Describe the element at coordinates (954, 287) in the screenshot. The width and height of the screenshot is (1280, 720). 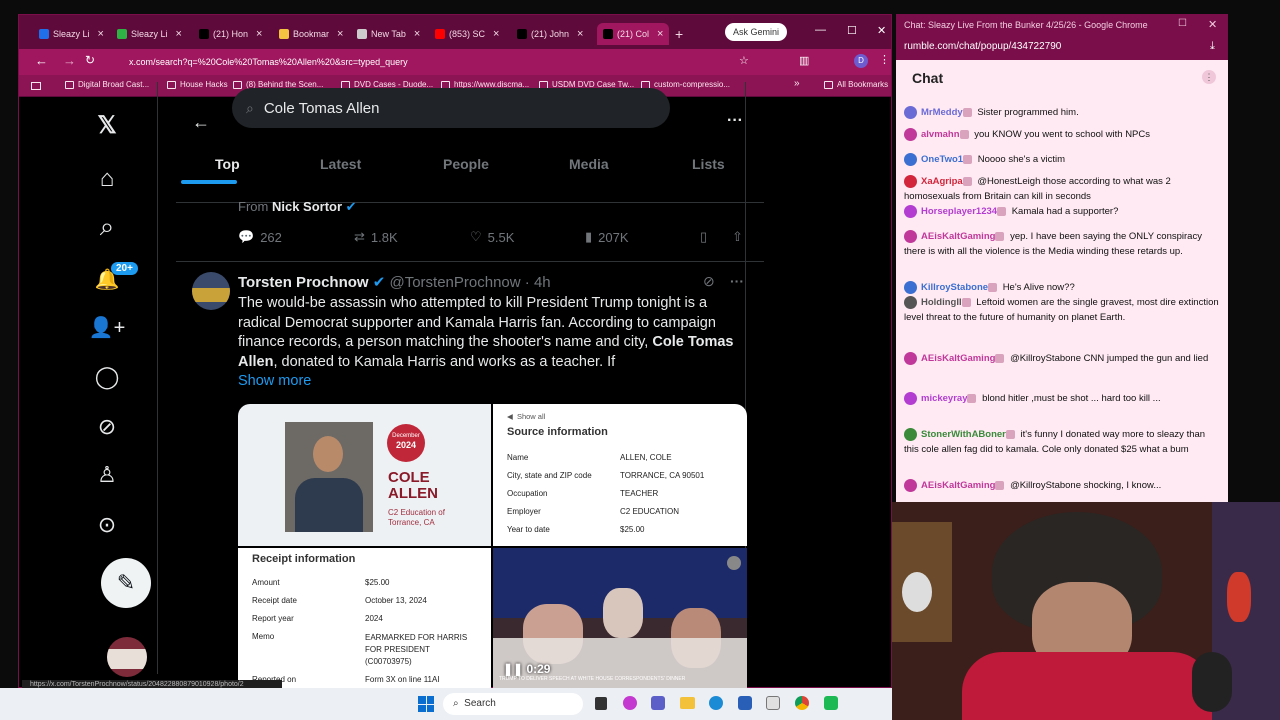
I see `chat-username: KillroyStabone` at that location.